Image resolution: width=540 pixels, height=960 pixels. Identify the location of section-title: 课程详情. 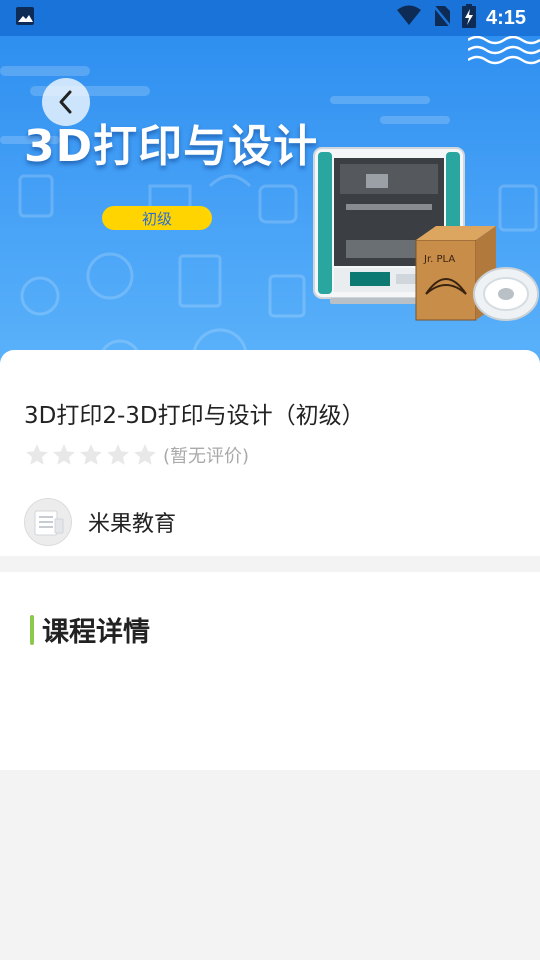
(96, 632).